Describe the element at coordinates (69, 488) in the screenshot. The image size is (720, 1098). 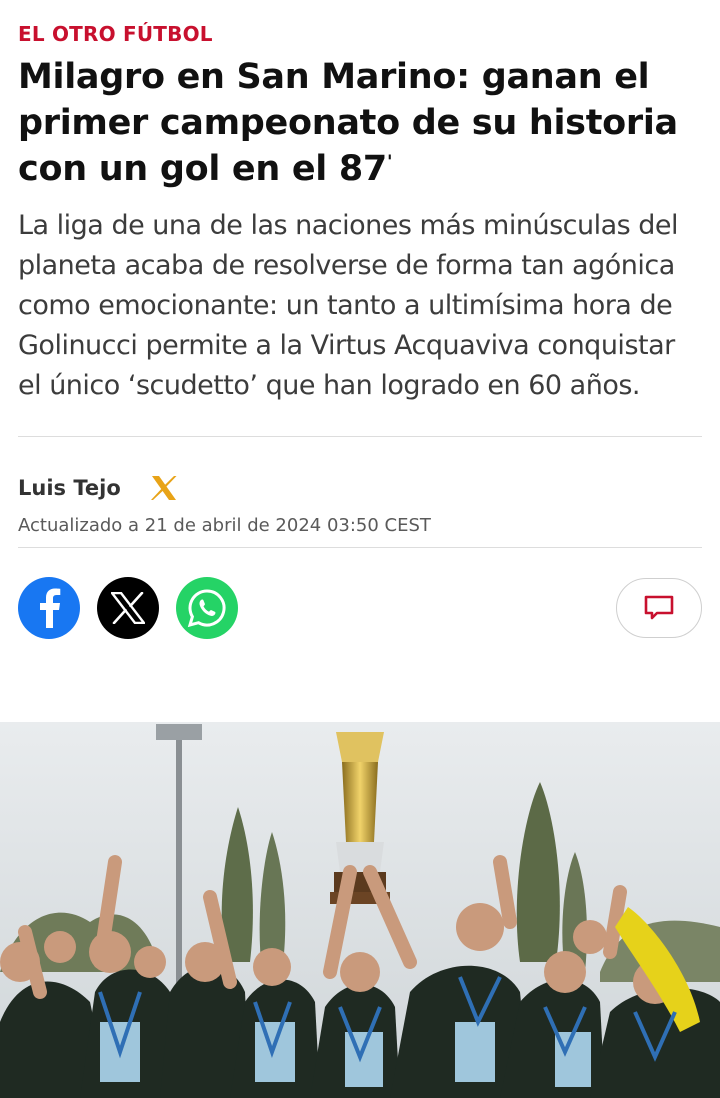
I see `author-name: Luis Tejo` at that location.